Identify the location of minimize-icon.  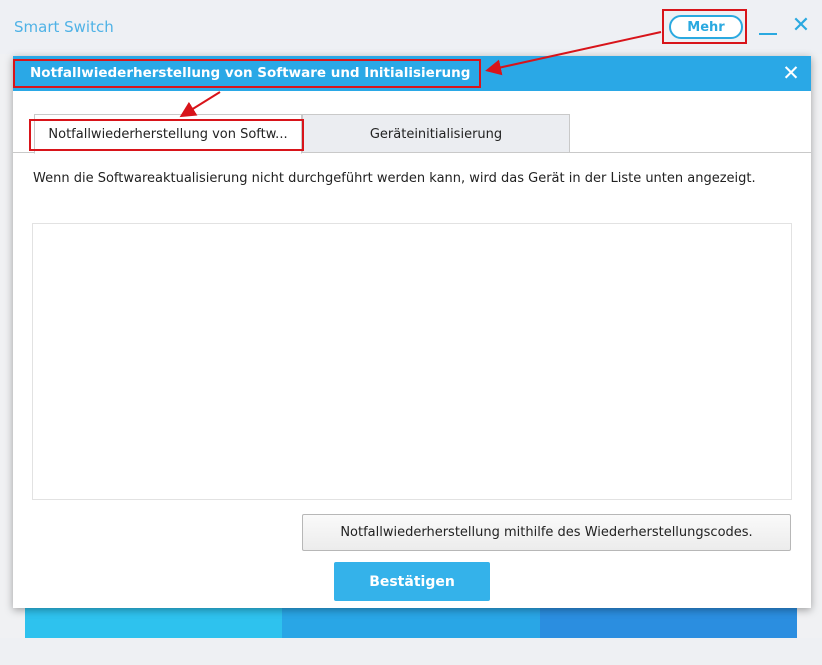
(768, 34).